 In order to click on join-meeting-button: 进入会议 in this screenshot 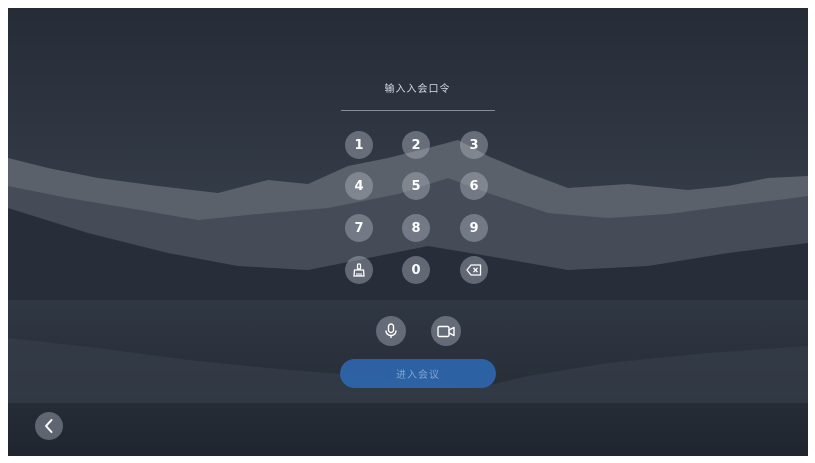, I will do `click(418, 373)`.